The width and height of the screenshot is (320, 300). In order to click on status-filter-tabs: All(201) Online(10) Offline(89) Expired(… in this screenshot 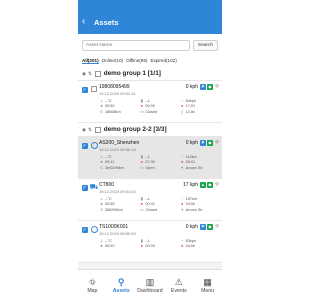, I will do `click(150, 61)`.